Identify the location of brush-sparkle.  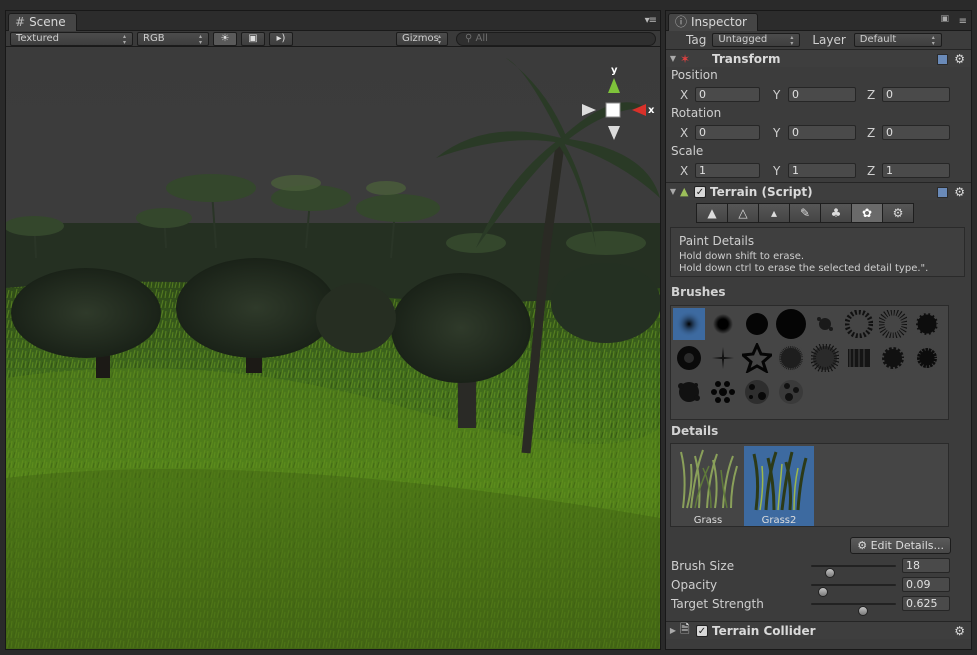
(723, 358).